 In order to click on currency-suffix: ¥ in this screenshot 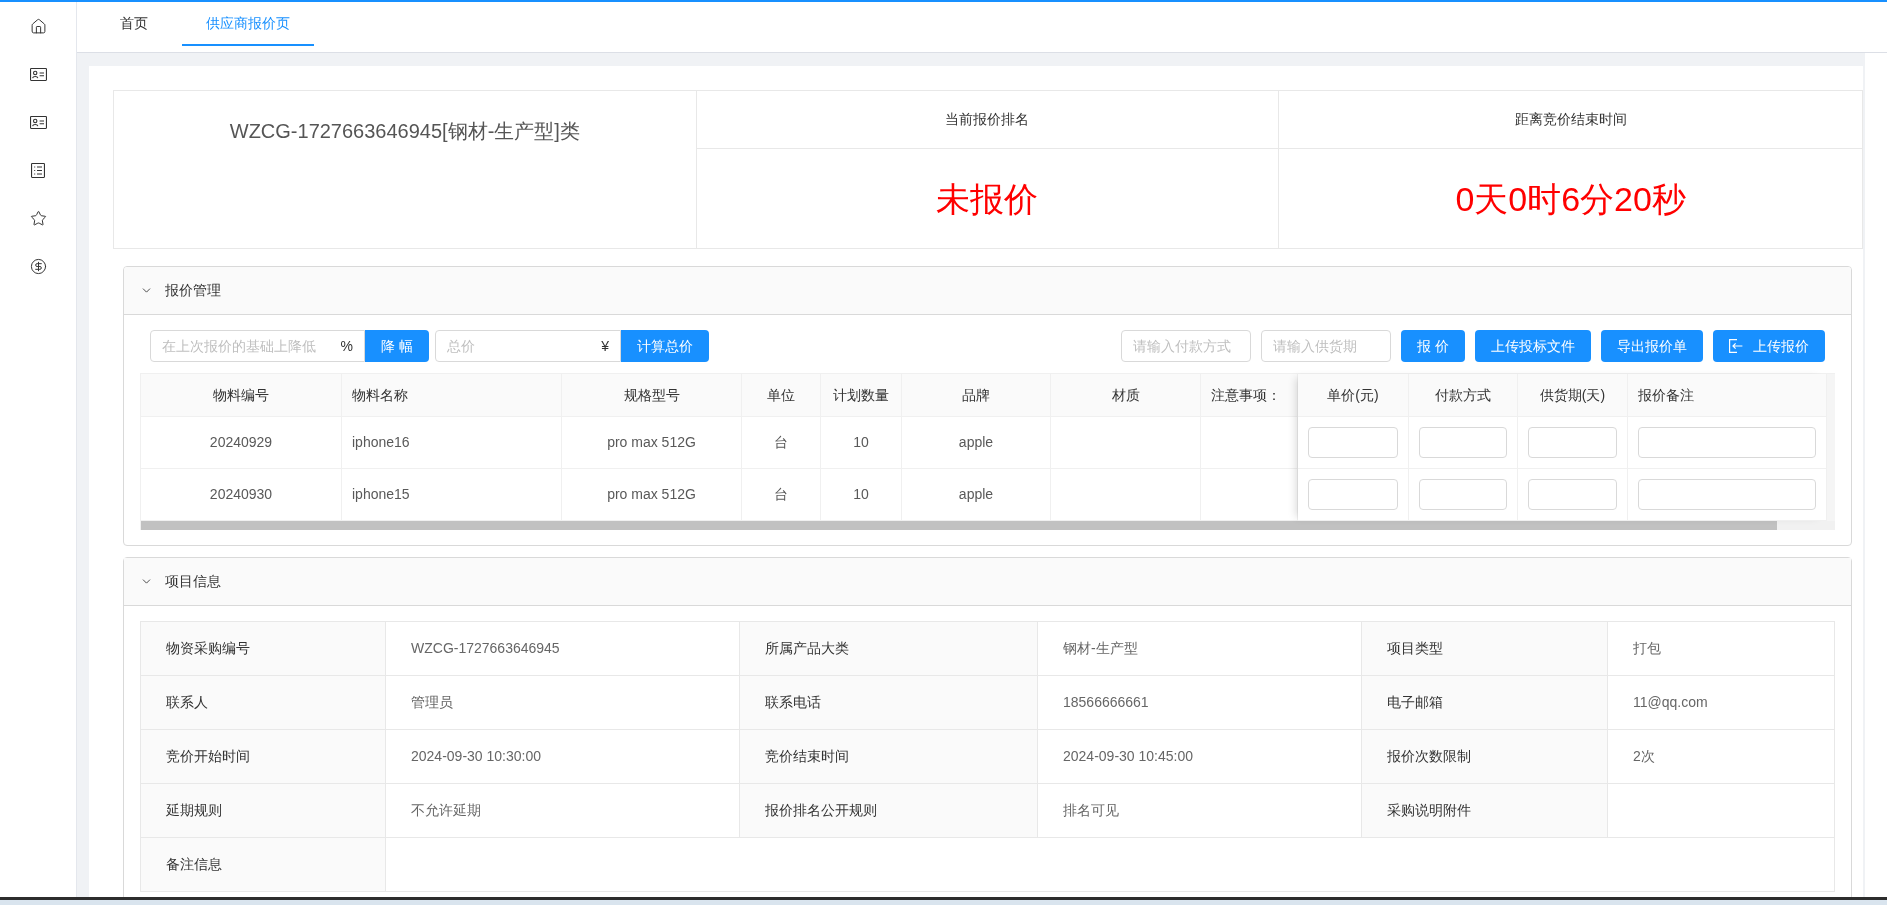, I will do `click(605, 346)`.